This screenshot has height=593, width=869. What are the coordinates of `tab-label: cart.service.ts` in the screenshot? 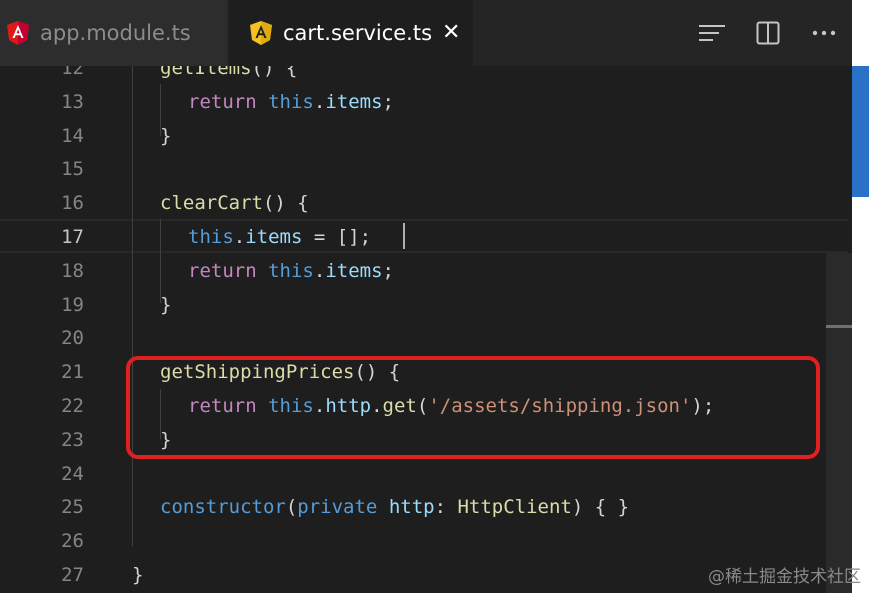 It's located at (358, 33).